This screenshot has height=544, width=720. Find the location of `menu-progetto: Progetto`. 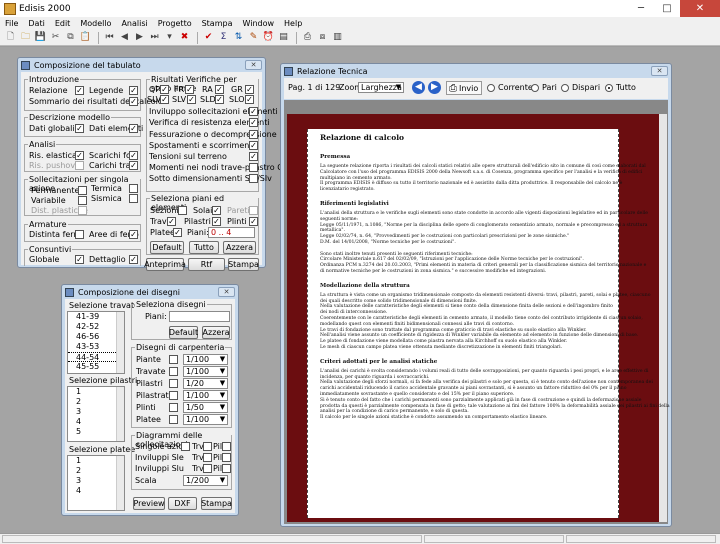

menu-progetto: Progetto is located at coordinates (175, 23).